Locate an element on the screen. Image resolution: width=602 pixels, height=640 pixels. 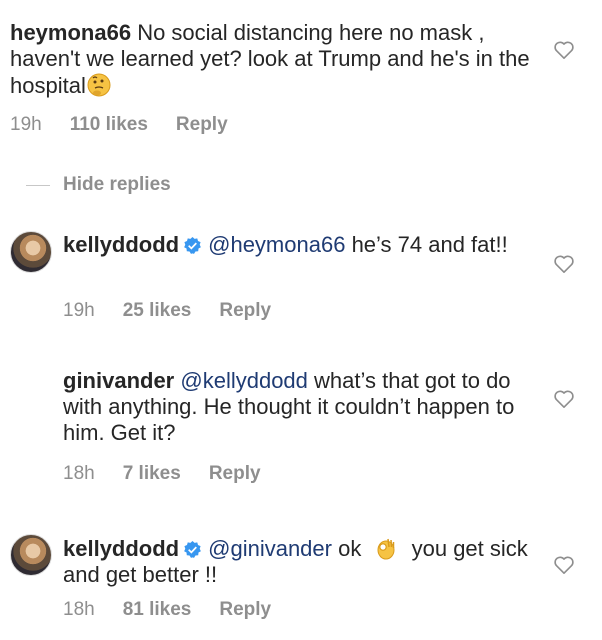
mention-link: @ginivander is located at coordinates (270, 548).